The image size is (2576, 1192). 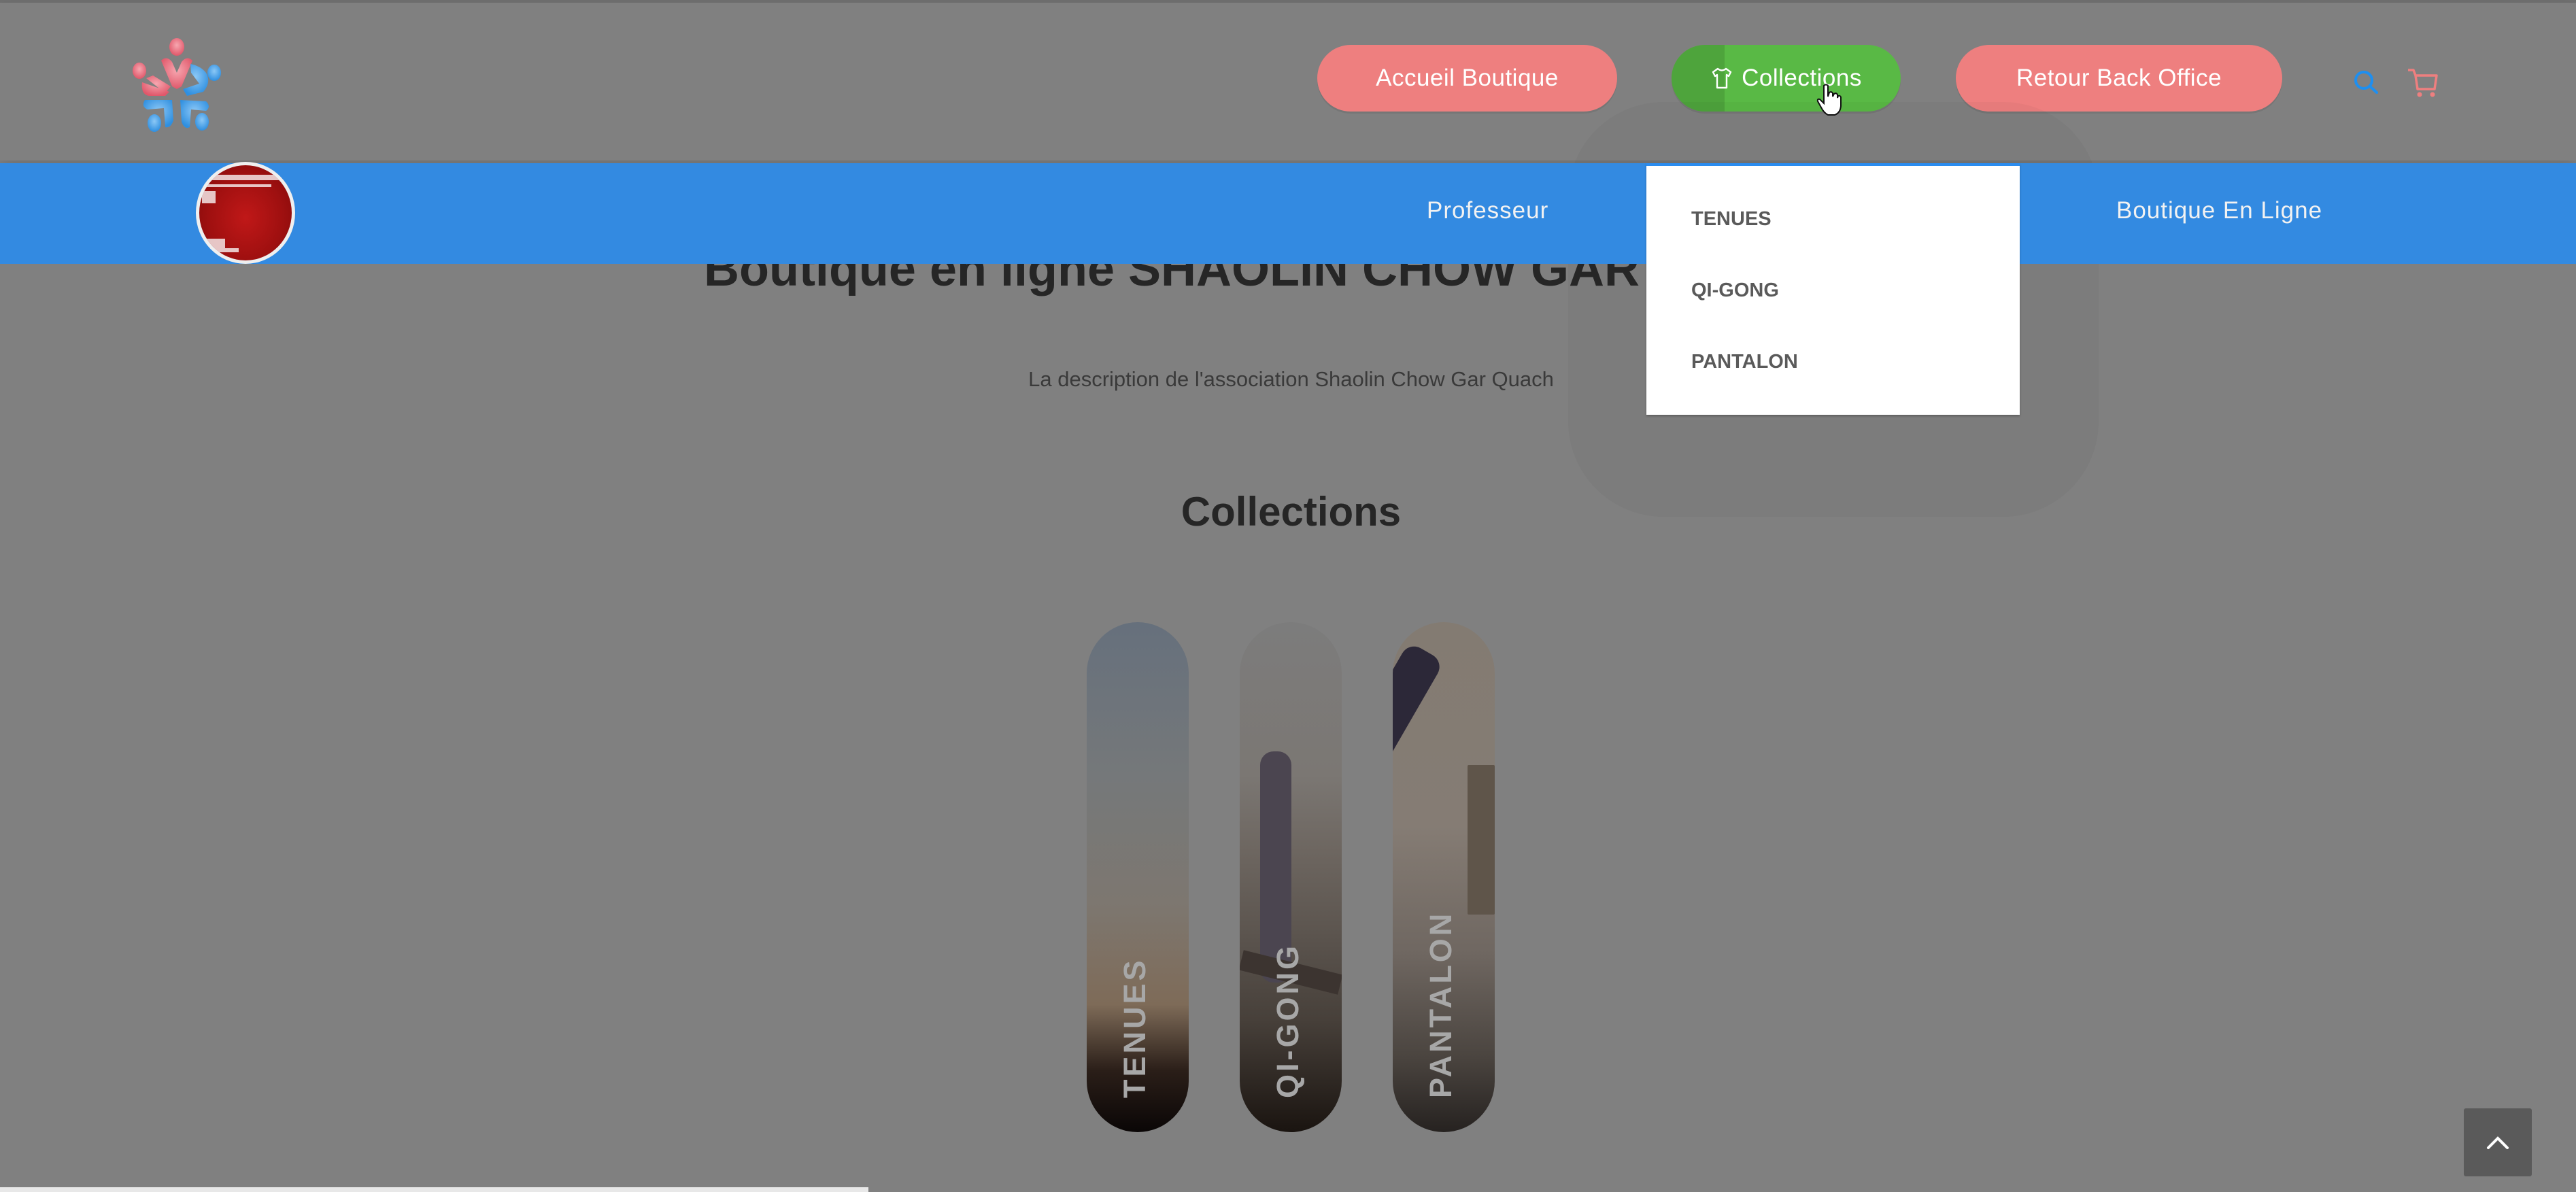 What do you see at coordinates (1134, 1027) in the screenshot?
I see `collection-card-label: TENUES` at bounding box center [1134, 1027].